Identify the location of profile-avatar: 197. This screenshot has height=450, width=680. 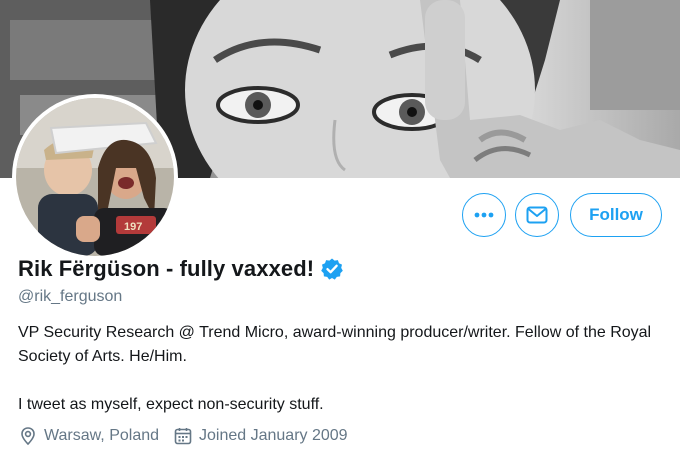
(95, 177).